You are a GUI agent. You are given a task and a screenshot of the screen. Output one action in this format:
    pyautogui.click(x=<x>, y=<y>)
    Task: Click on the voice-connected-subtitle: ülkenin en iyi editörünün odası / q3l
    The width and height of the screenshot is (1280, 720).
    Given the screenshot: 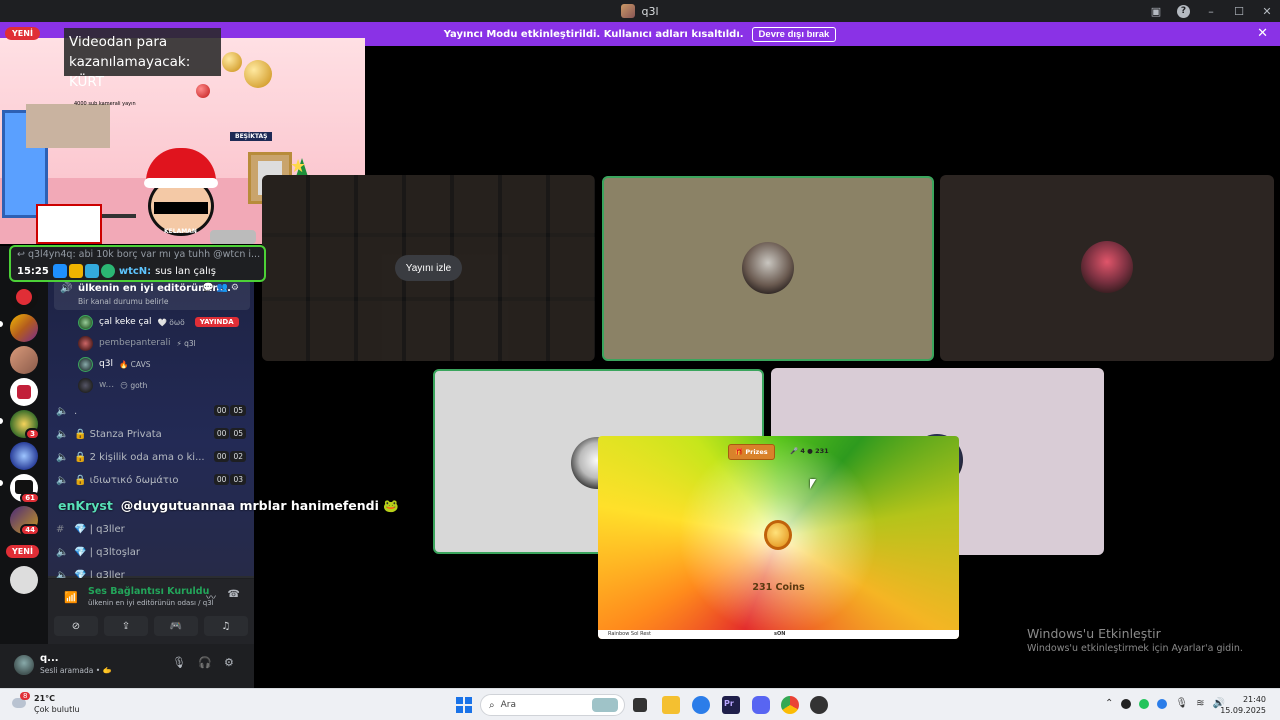 What is the action you would take?
    pyautogui.click(x=151, y=603)
    